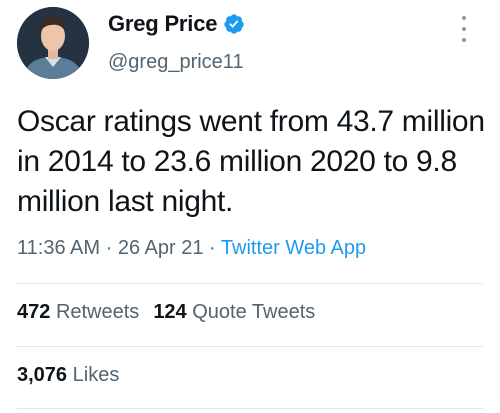 Image resolution: width=500 pixels, height=413 pixels. I want to click on retweets-stat: 472 Retweets, so click(78, 312).